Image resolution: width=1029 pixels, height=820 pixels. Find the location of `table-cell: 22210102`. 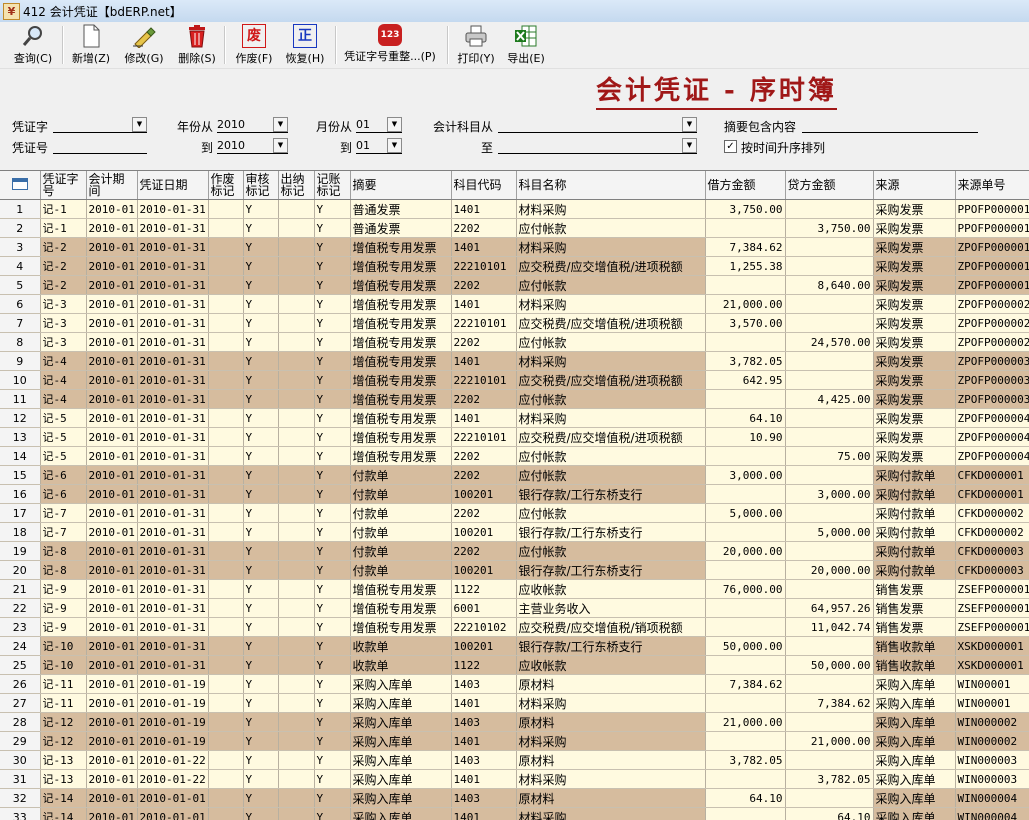

table-cell: 22210102 is located at coordinates (483, 627).